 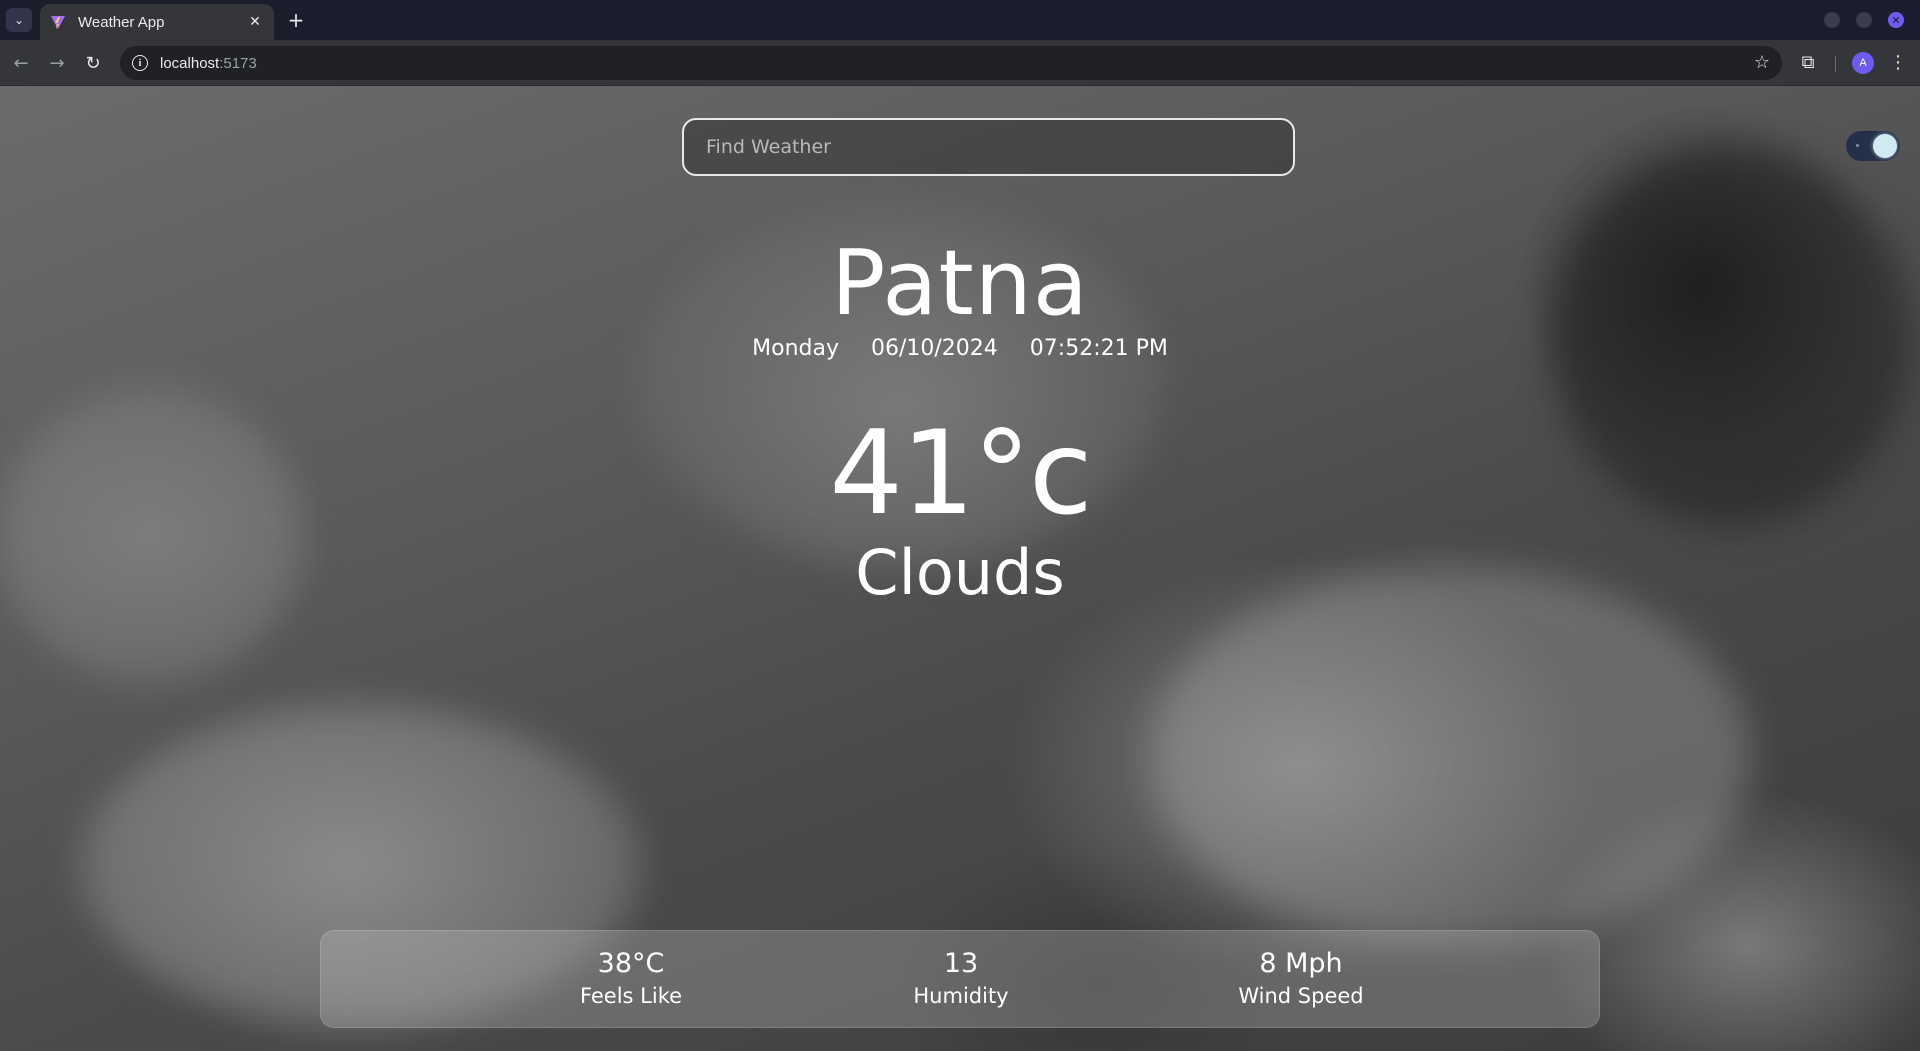 What do you see at coordinates (960, 473) in the screenshot?
I see `temperature: 41°c` at bounding box center [960, 473].